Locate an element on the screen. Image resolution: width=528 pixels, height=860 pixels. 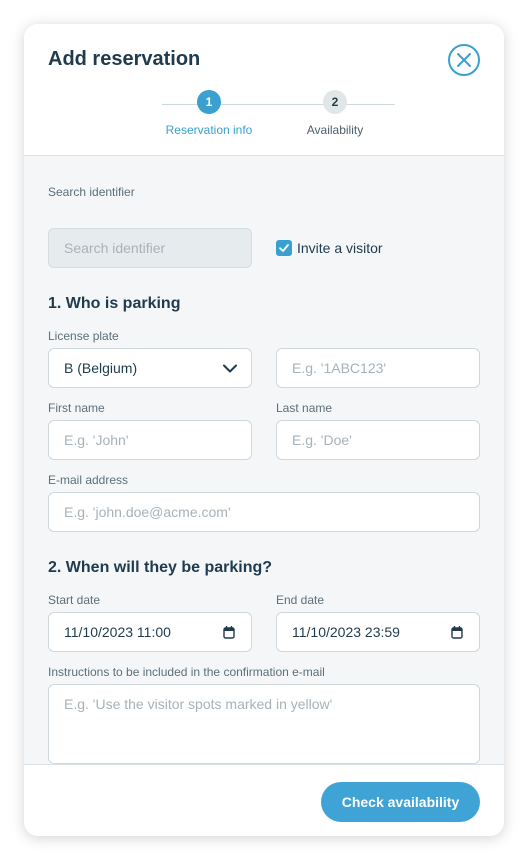
start-date-value: 11/10/2023 11:00 is located at coordinates (117, 632).